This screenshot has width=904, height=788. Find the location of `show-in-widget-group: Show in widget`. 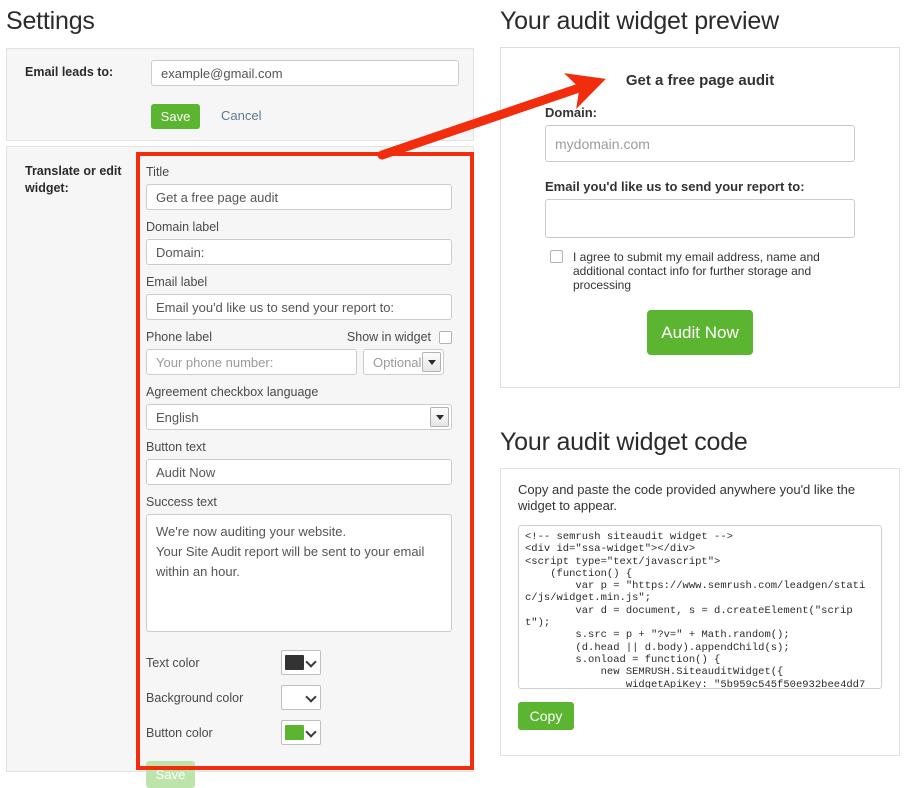

show-in-widget-group: Show in widget is located at coordinates (399, 337).